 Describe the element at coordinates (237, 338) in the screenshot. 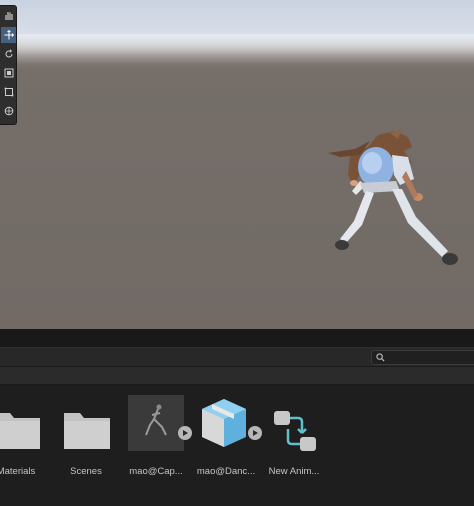

I see `panel-divider` at that location.